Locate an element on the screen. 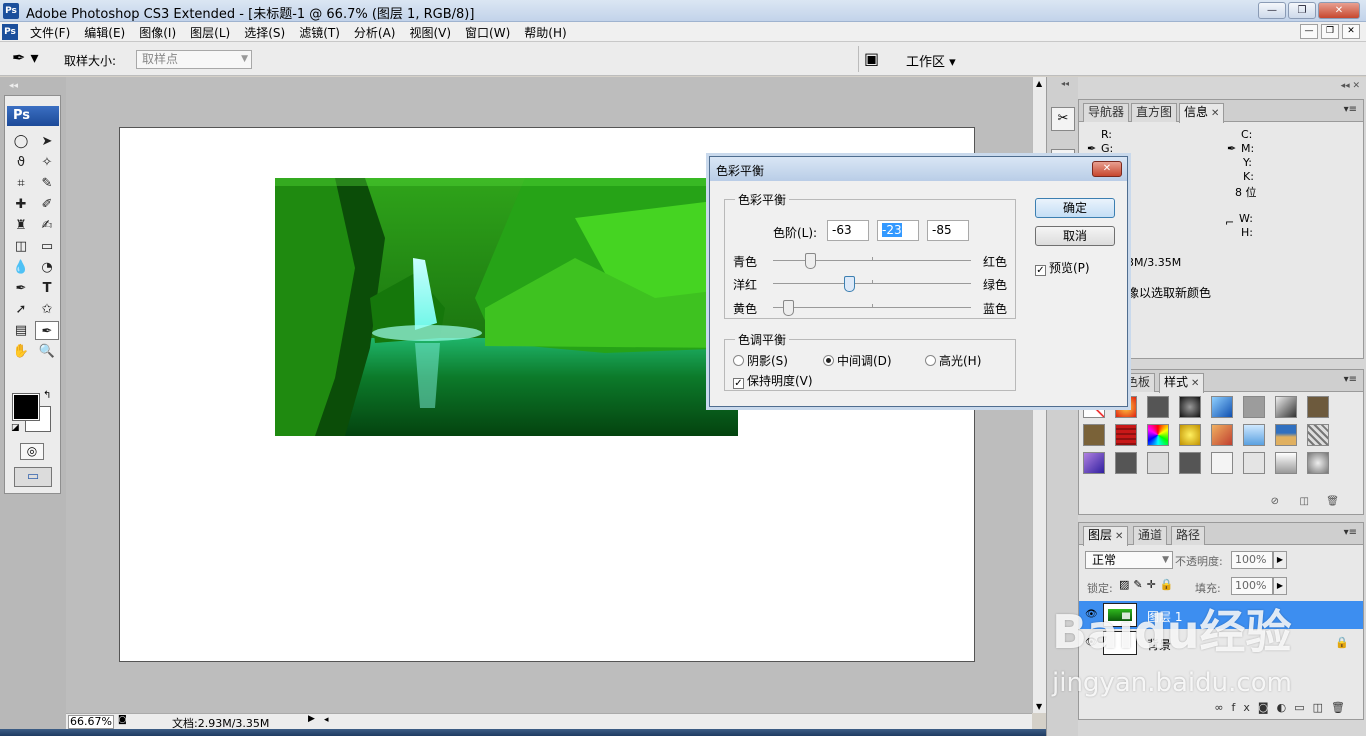  tab-channels: 通道 is located at coordinates (1150, 535).